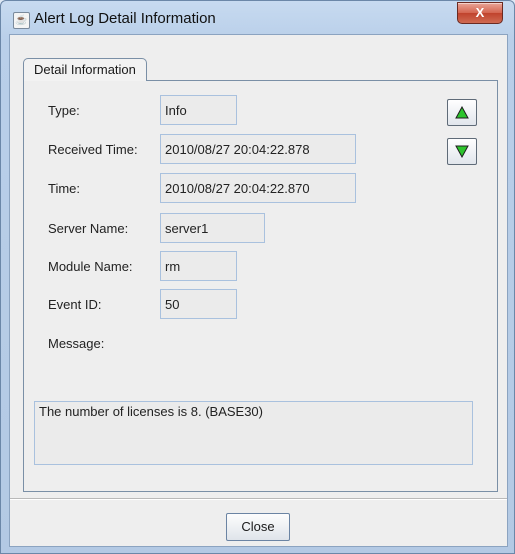  I want to click on message-text-area: The number of licenses is 8. (BASE30), so click(253, 433).